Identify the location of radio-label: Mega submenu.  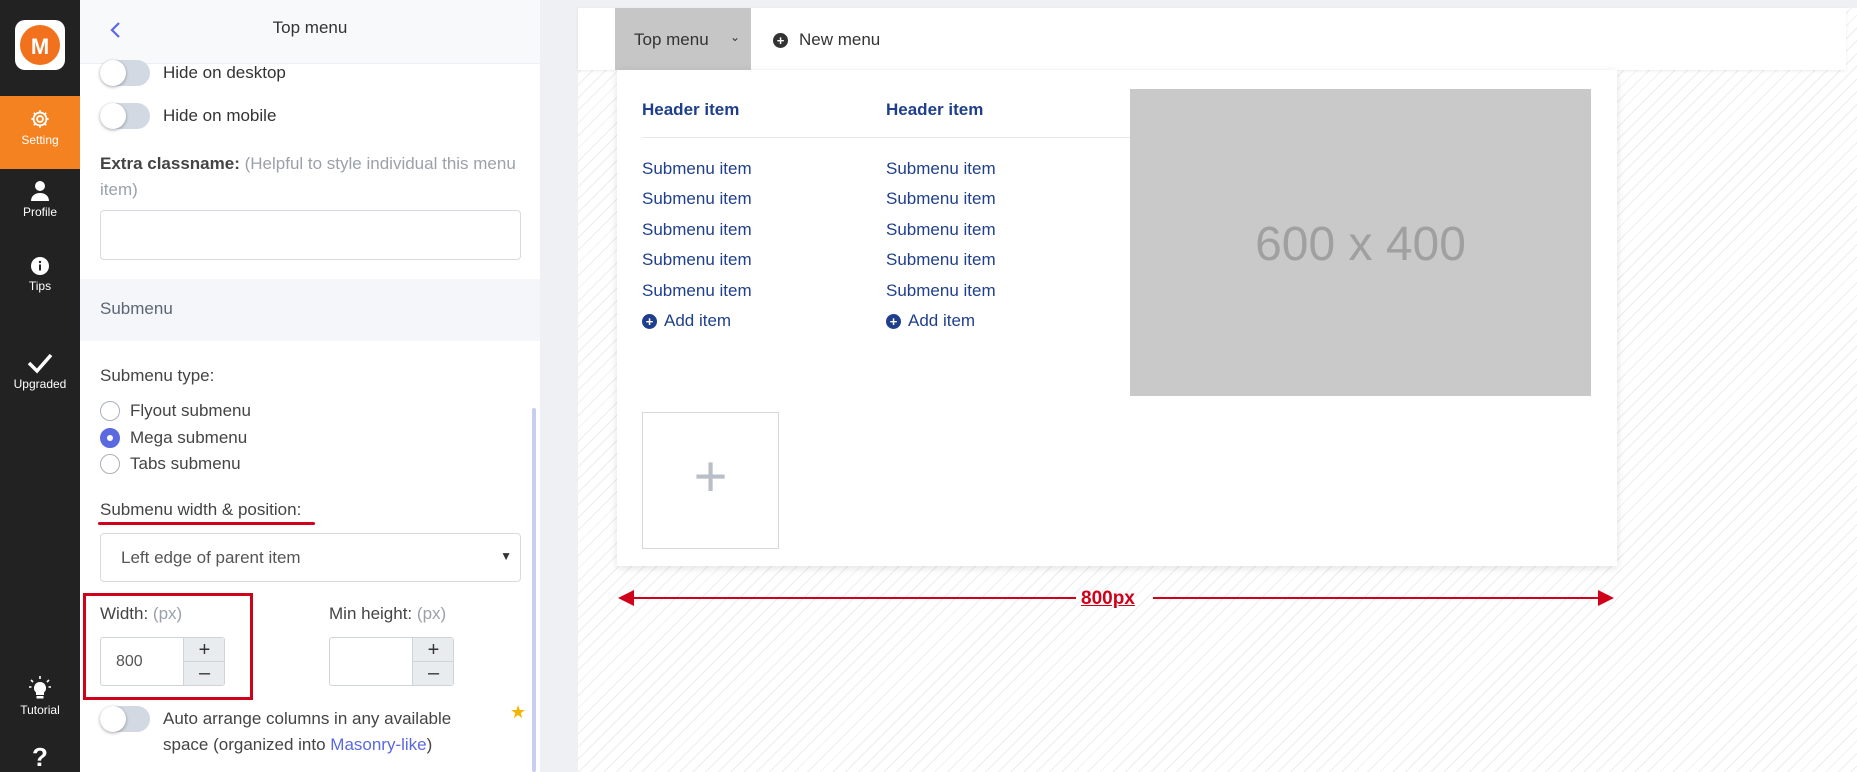
(189, 437).